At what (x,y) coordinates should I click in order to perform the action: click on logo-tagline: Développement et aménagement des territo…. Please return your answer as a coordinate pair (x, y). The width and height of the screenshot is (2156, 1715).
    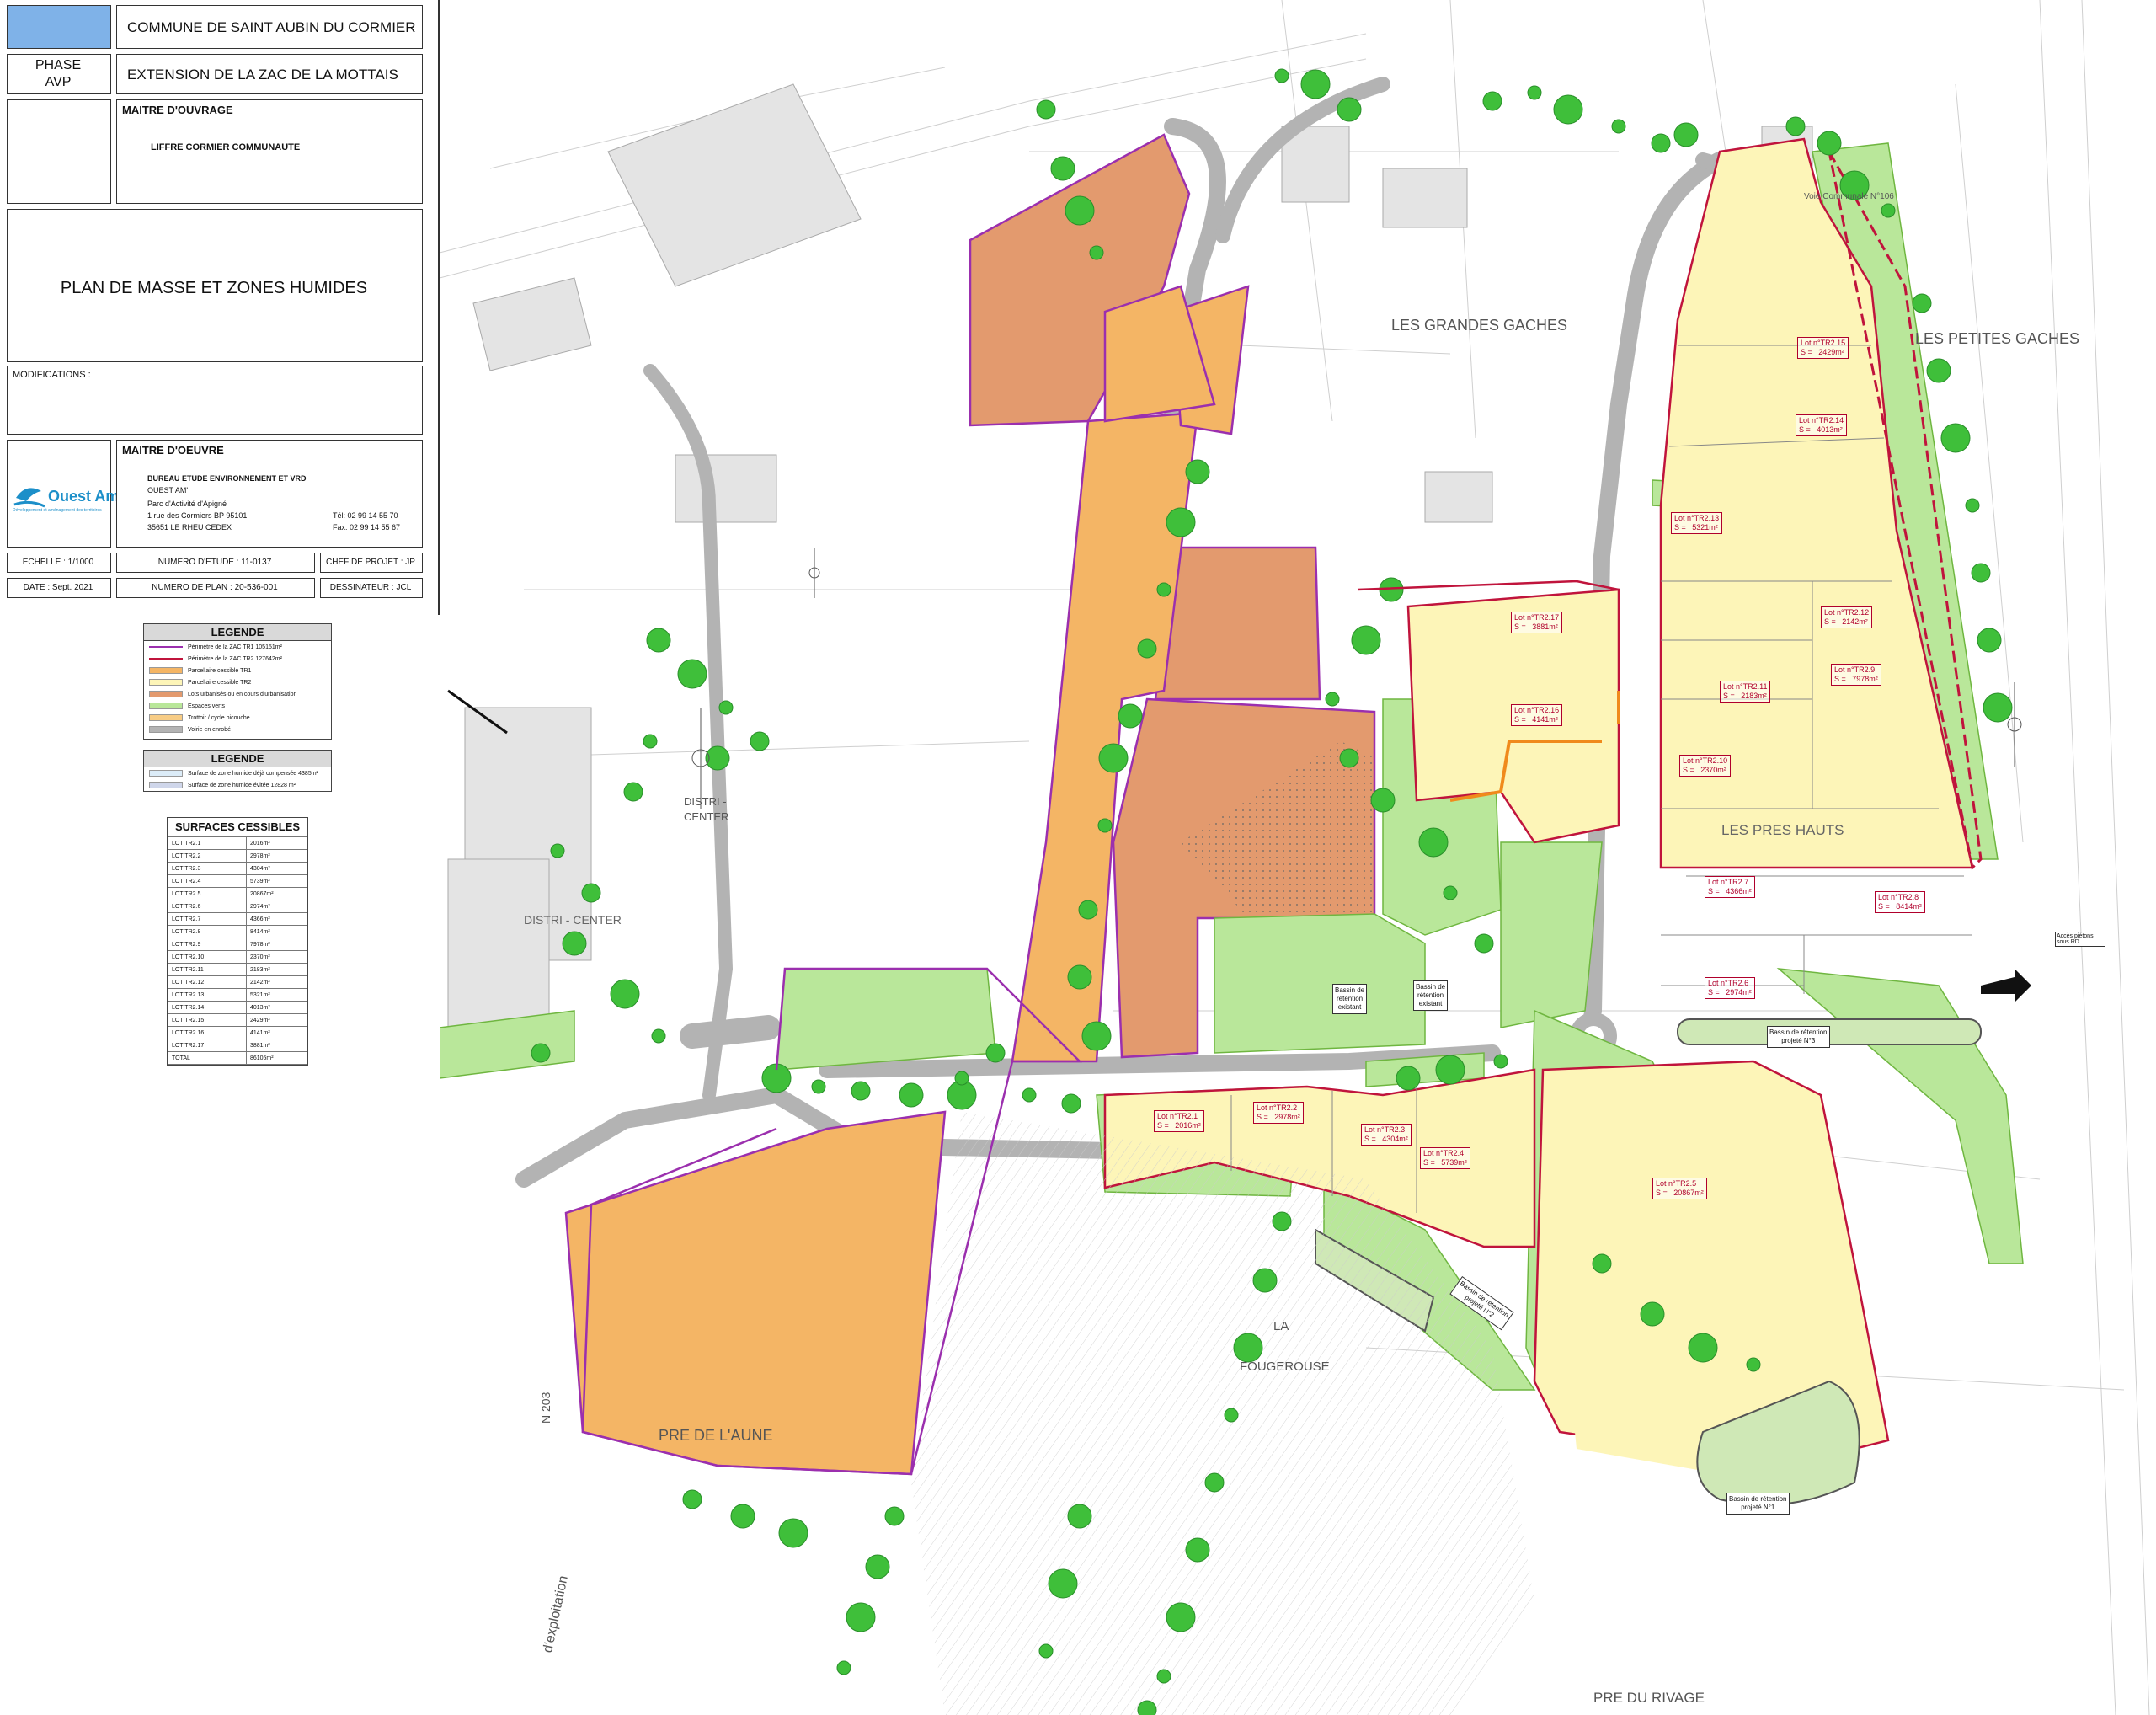
    Looking at the image, I should click on (57, 510).